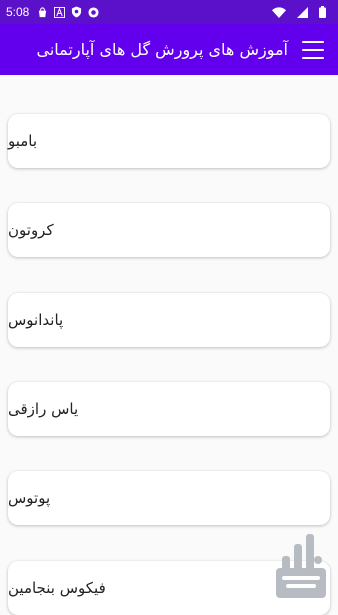 Image resolution: width=338 pixels, height=615 pixels. What do you see at coordinates (169, 230) in the screenshot?
I see `list-item: کروتون` at bounding box center [169, 230].